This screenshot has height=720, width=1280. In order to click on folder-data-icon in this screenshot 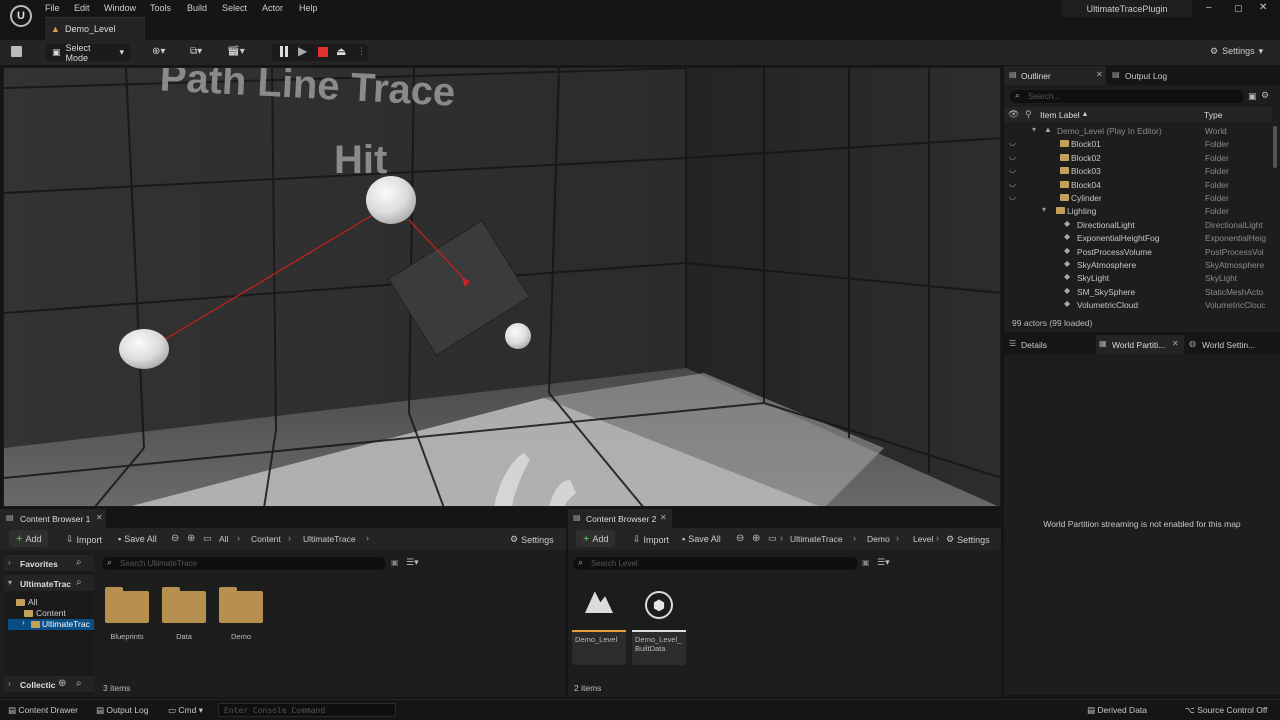, I will do `click(184, 605)`.